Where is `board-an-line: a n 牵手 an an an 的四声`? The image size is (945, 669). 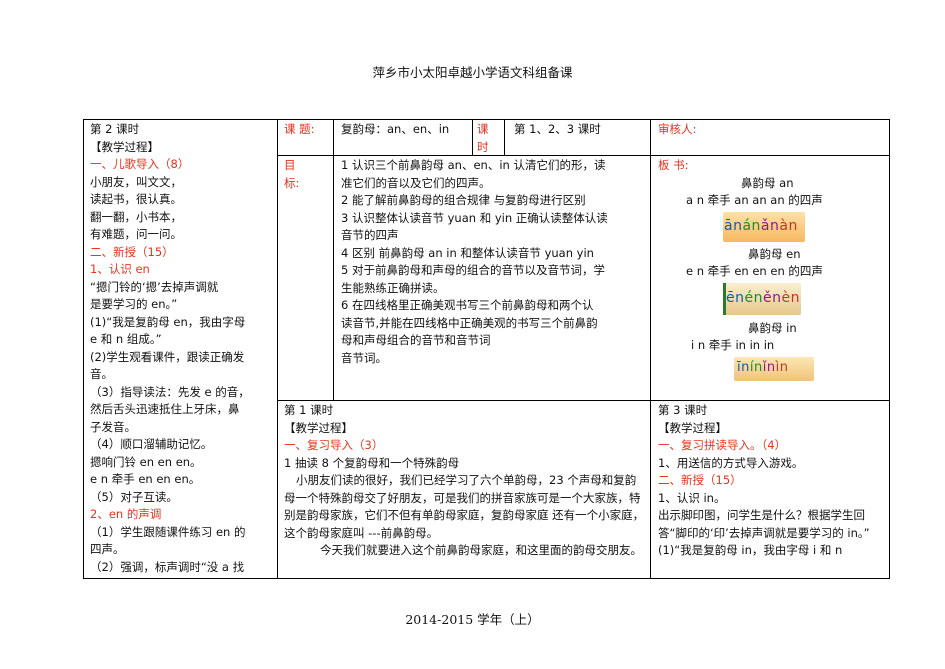 board-an-line: a n 牵手 an an an 的四声 is located at coordinates (754, 200).